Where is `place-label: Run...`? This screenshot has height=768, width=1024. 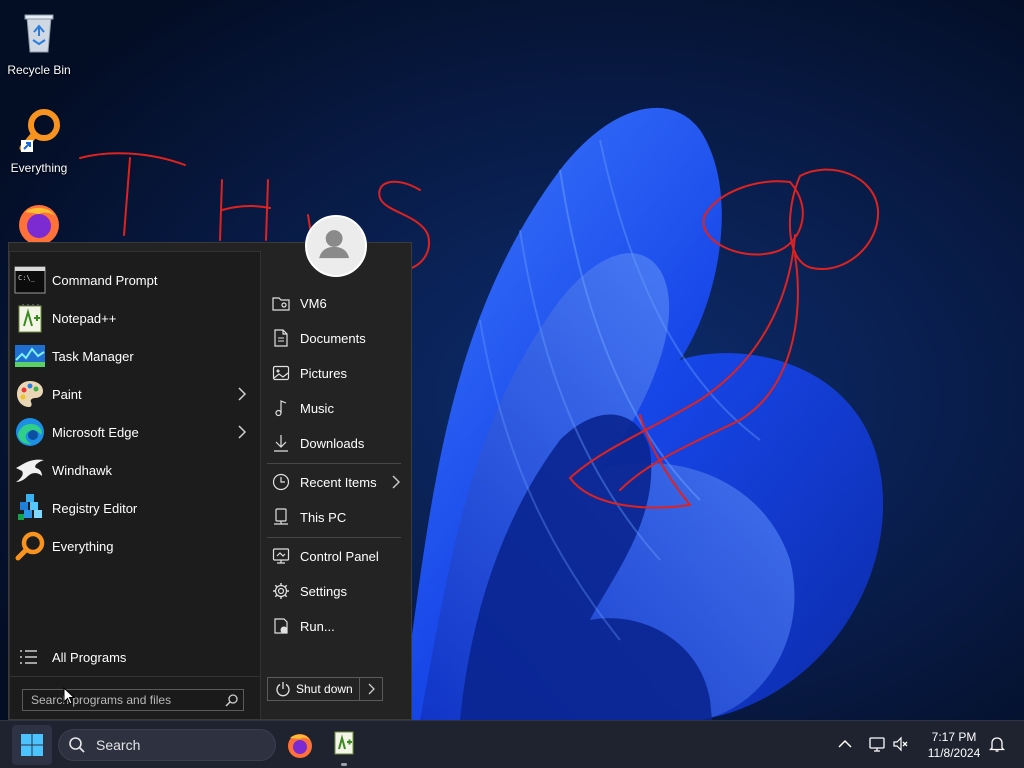
place-label: Run... is located at coordinates (317, 626).